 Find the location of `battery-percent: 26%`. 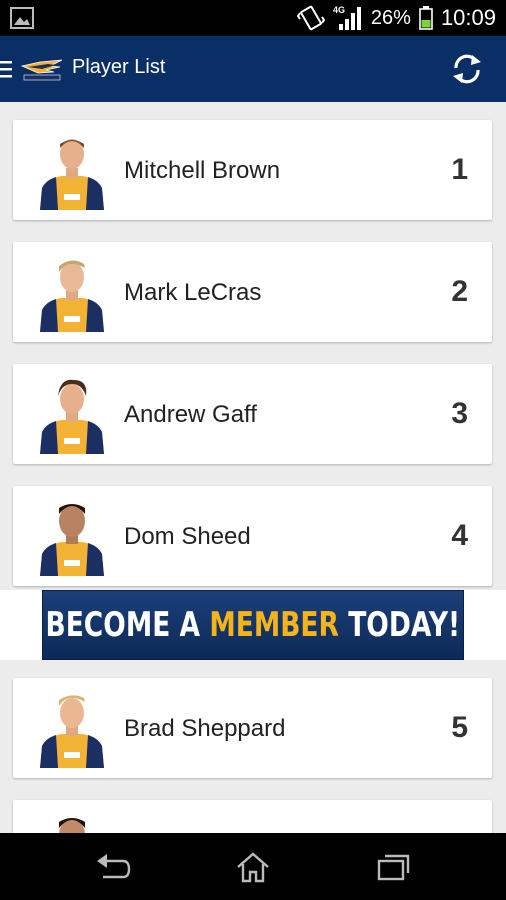

battery-percent: 26% is located at coordinates (390, 17).